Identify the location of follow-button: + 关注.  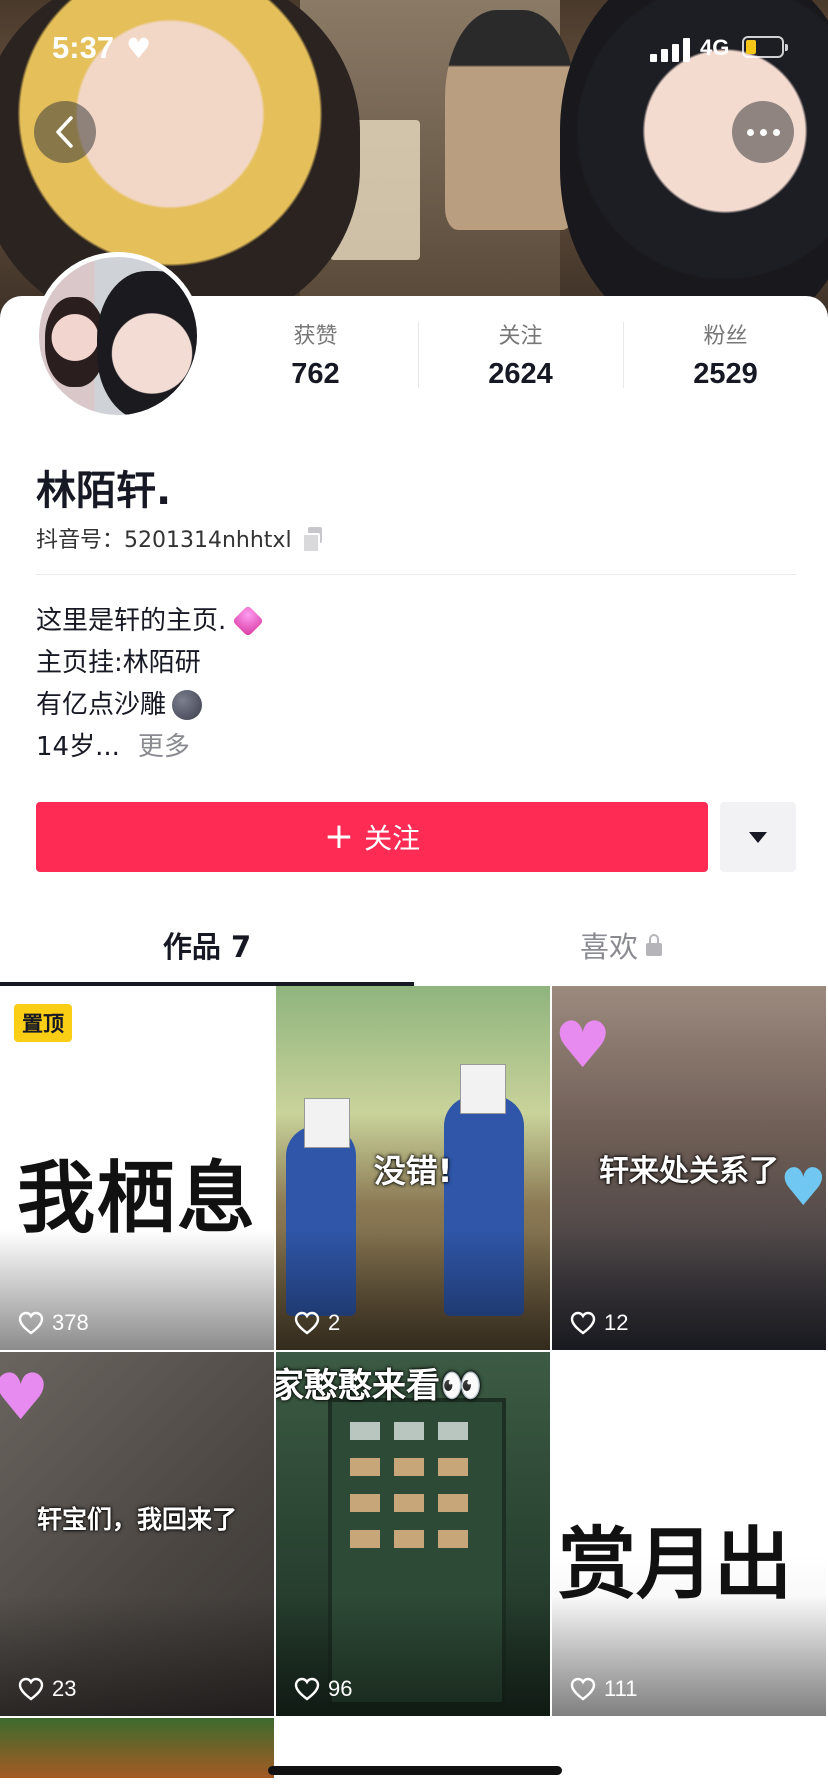
(372, 837).